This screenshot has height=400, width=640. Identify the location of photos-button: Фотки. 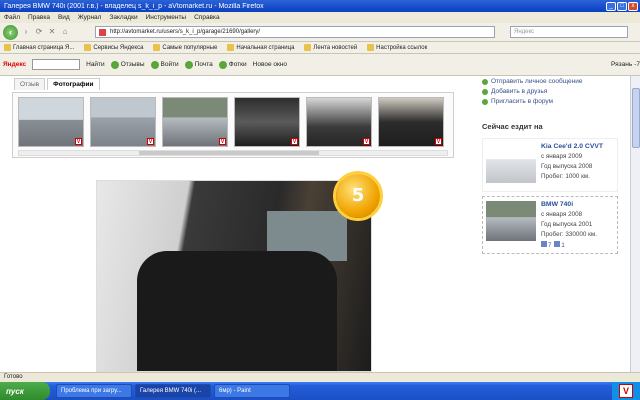
(232, 64).